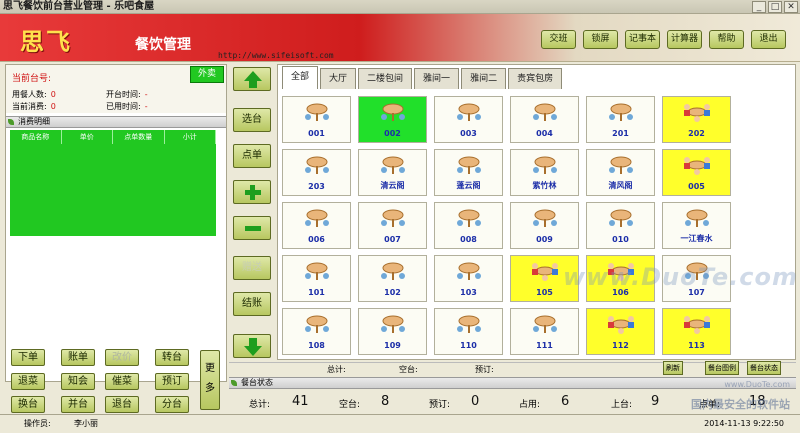 Image resolution: width=800 pixels, height=433 pixels. Describe the element at coordinates (190, 137) in the screenshot. I see `col-subtotal: 小计` at that location.